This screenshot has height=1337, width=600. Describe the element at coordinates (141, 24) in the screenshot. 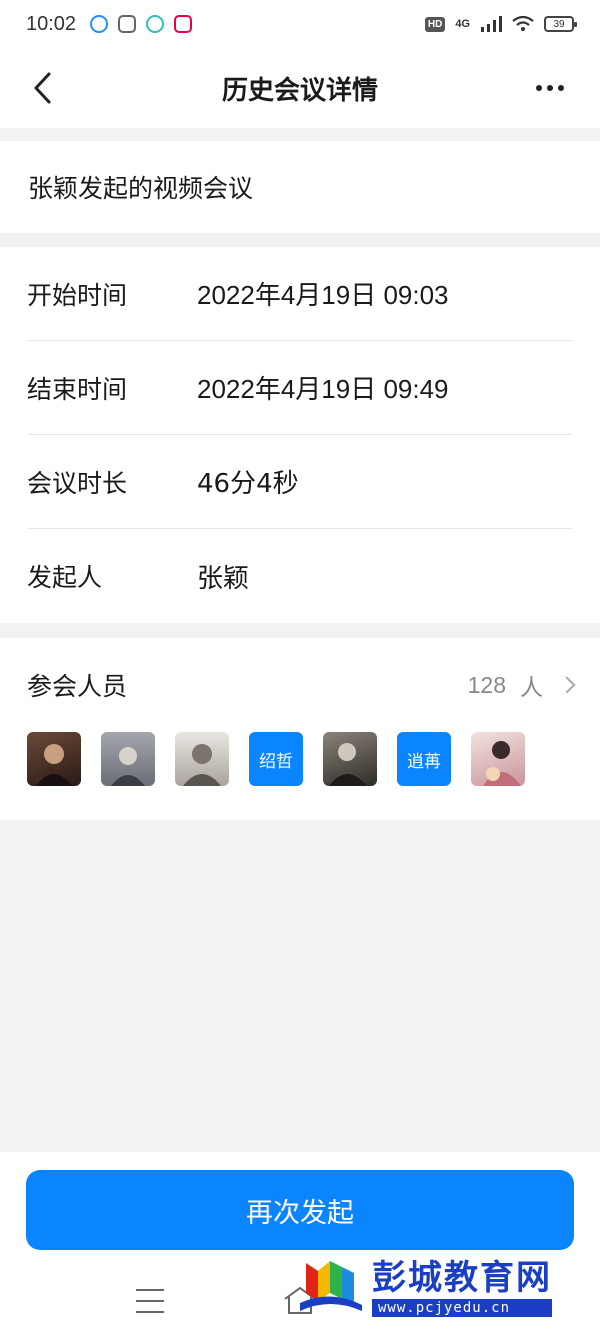

I see `status-app-icons` at that location.